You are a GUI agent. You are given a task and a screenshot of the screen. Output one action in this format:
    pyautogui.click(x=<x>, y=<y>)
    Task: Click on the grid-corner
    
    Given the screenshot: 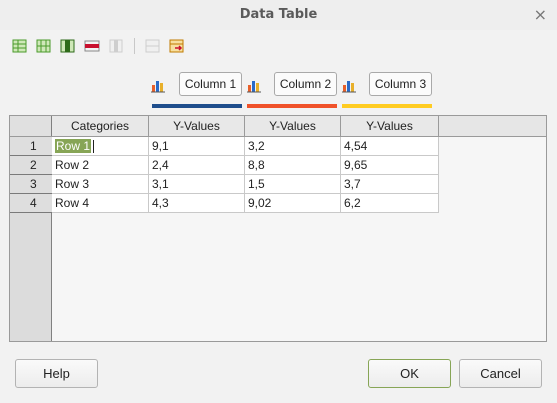 What is the action you would take?
    pyautogui.click(x=31, y=126)
    